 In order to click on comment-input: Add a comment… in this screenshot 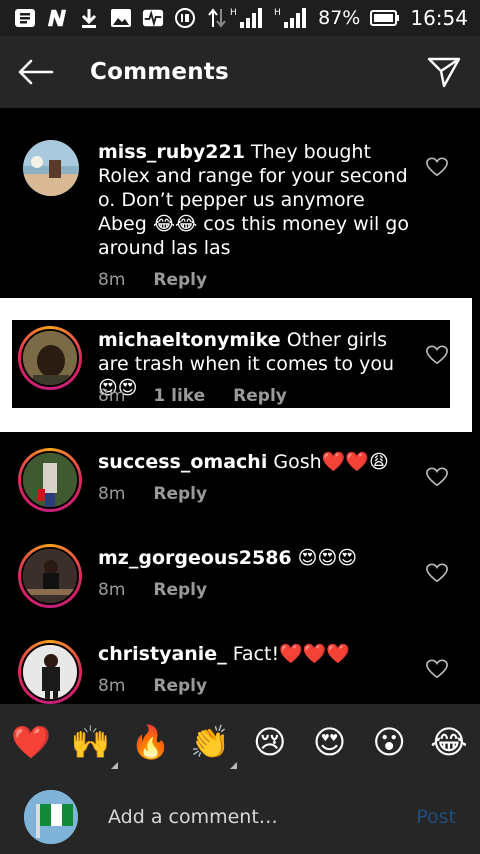, I will do `click(262, 817)`.